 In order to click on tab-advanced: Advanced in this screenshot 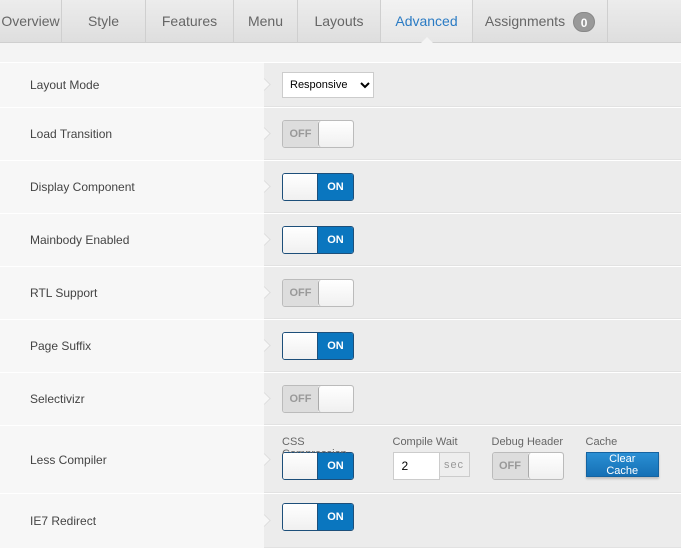, I will do `click(427, 21)`.